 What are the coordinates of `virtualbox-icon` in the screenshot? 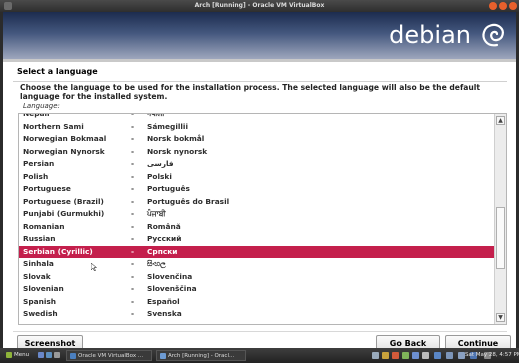 It's located at (73, 355).